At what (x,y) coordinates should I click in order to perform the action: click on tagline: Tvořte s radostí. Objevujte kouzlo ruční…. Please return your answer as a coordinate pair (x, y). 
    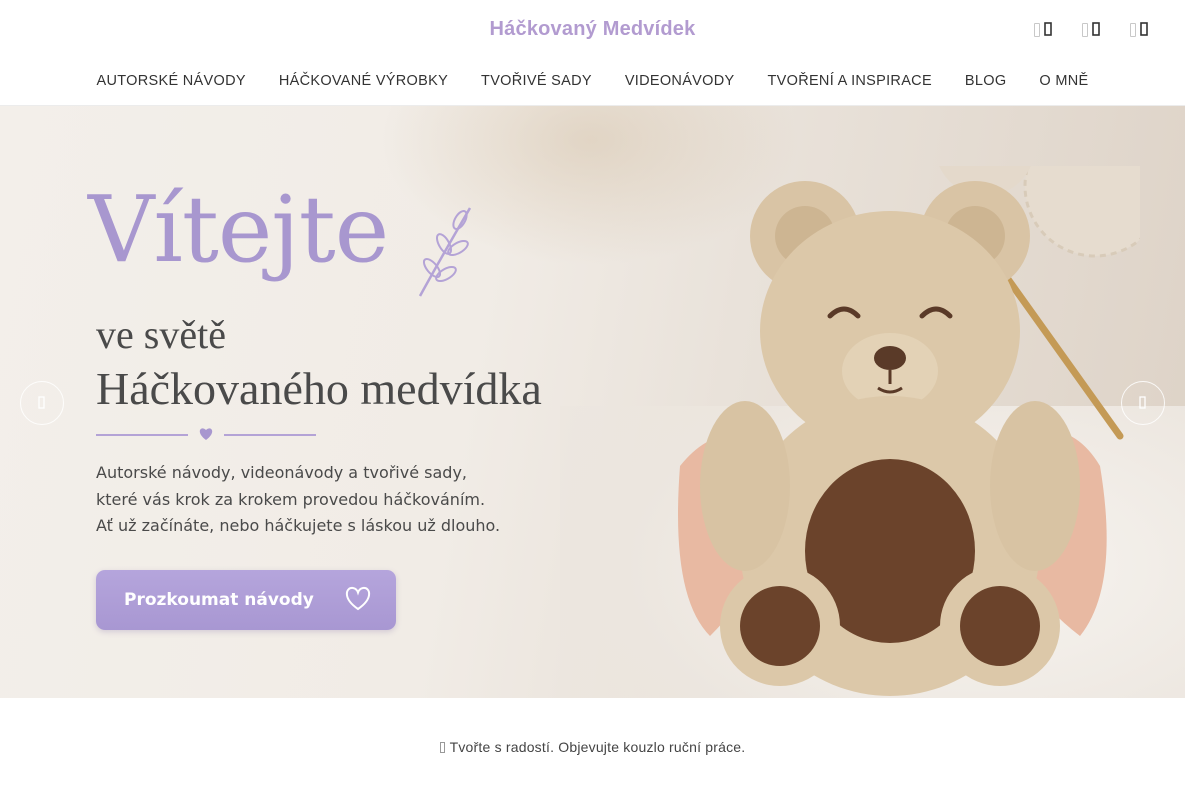
    Looking at the image, I should click on (592, 747).